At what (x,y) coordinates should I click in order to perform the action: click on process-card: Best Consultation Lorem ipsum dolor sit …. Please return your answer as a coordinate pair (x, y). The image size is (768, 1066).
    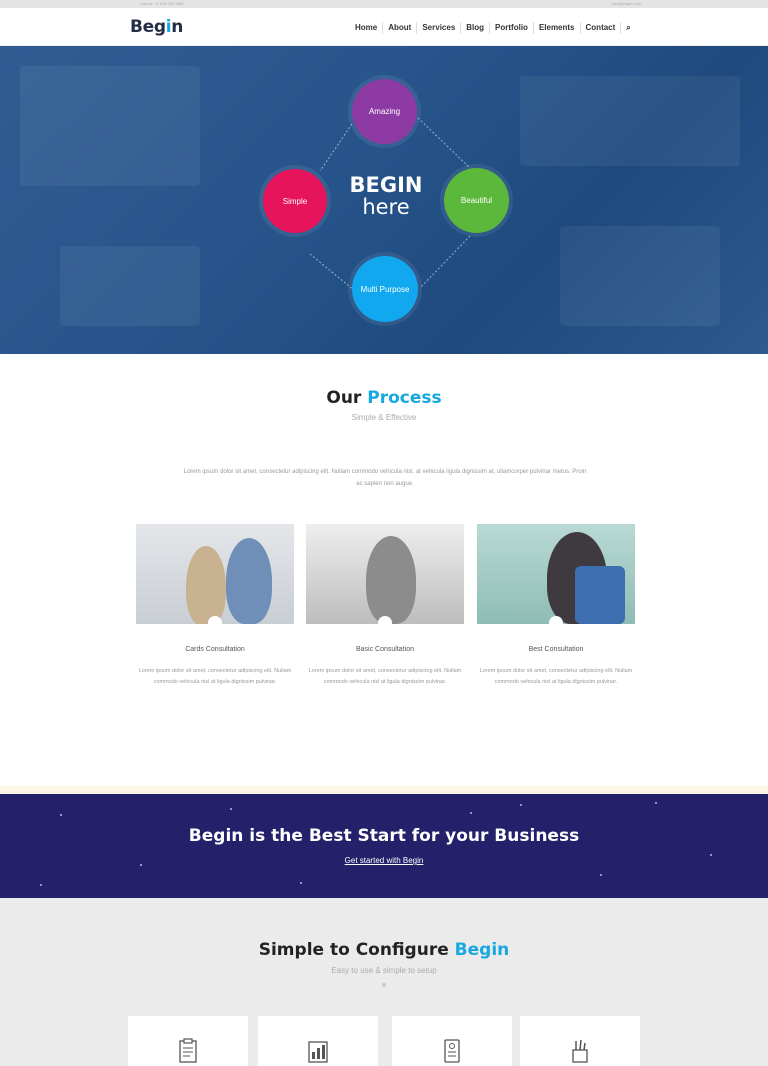
    Looking at the image, I should click on (557, 614).